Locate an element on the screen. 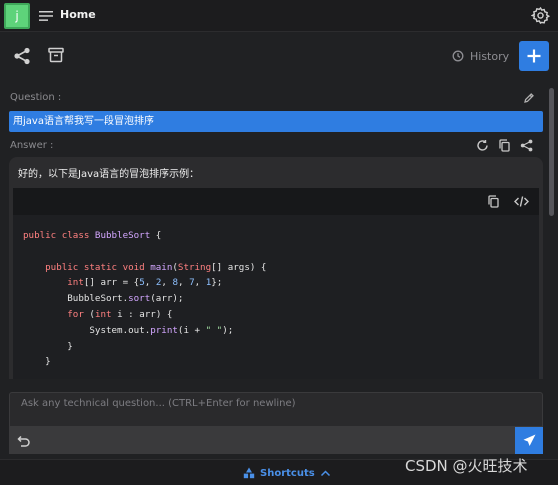  toolbar: History is located at coordinates (279, 56).